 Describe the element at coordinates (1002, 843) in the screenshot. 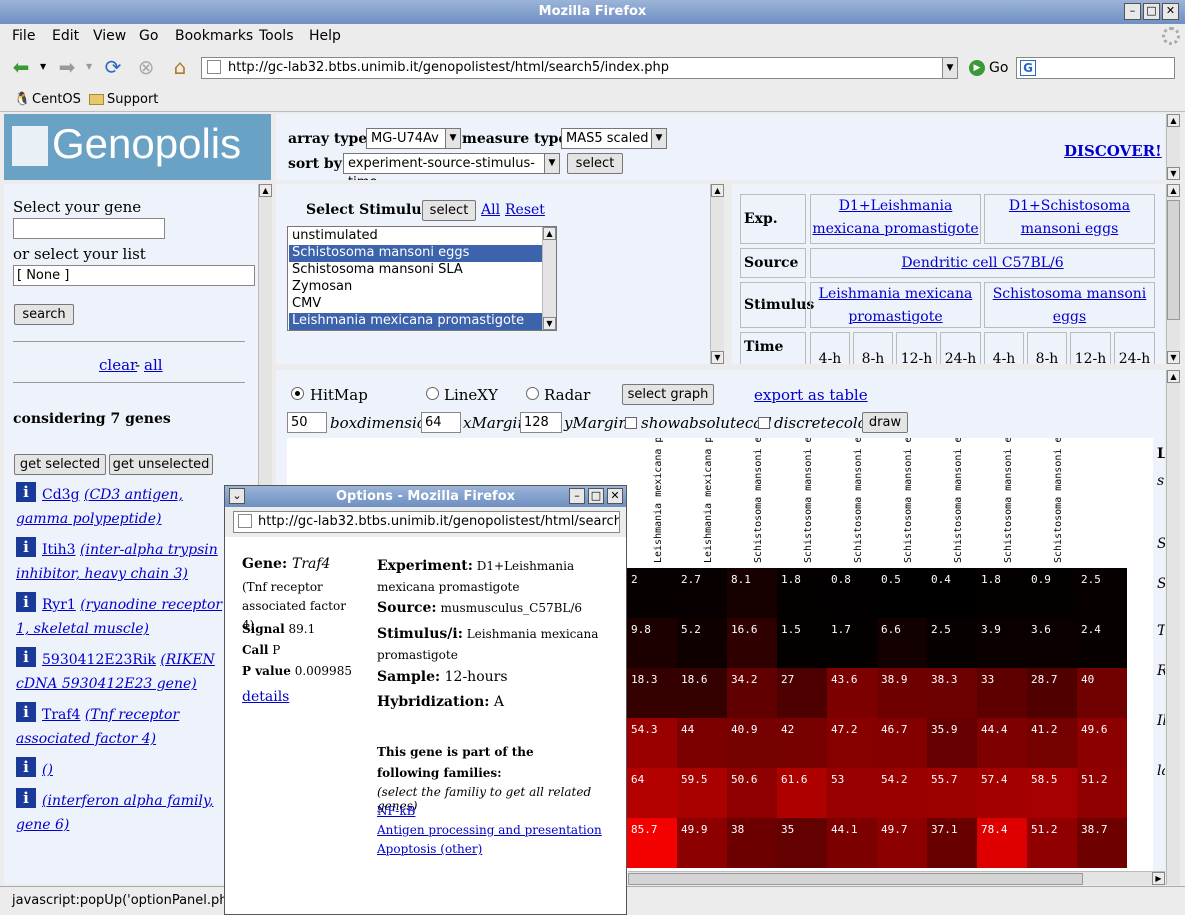

I see `heatmap-cell: 78.4` at that location.